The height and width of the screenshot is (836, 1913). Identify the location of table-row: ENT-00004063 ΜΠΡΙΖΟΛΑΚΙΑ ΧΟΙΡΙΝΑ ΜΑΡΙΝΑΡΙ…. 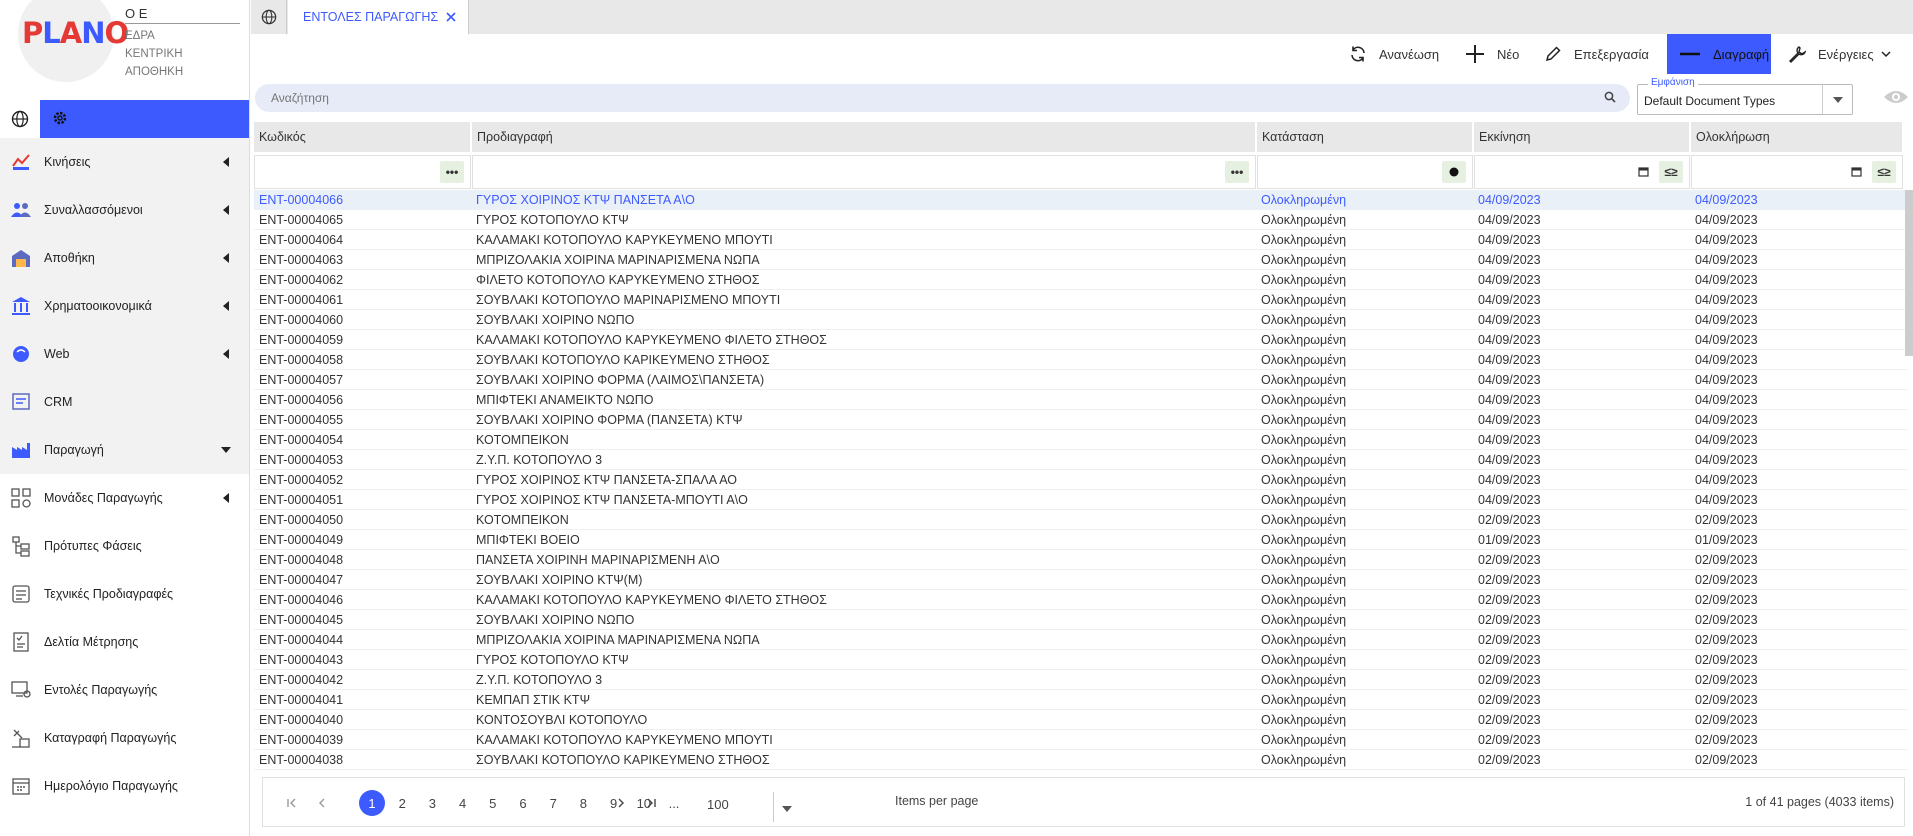
(1081, 260).